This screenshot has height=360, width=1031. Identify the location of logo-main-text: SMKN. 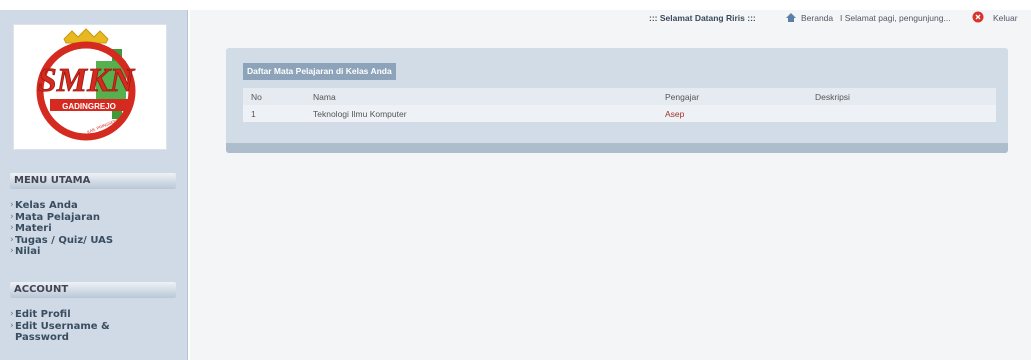
(87, 80).